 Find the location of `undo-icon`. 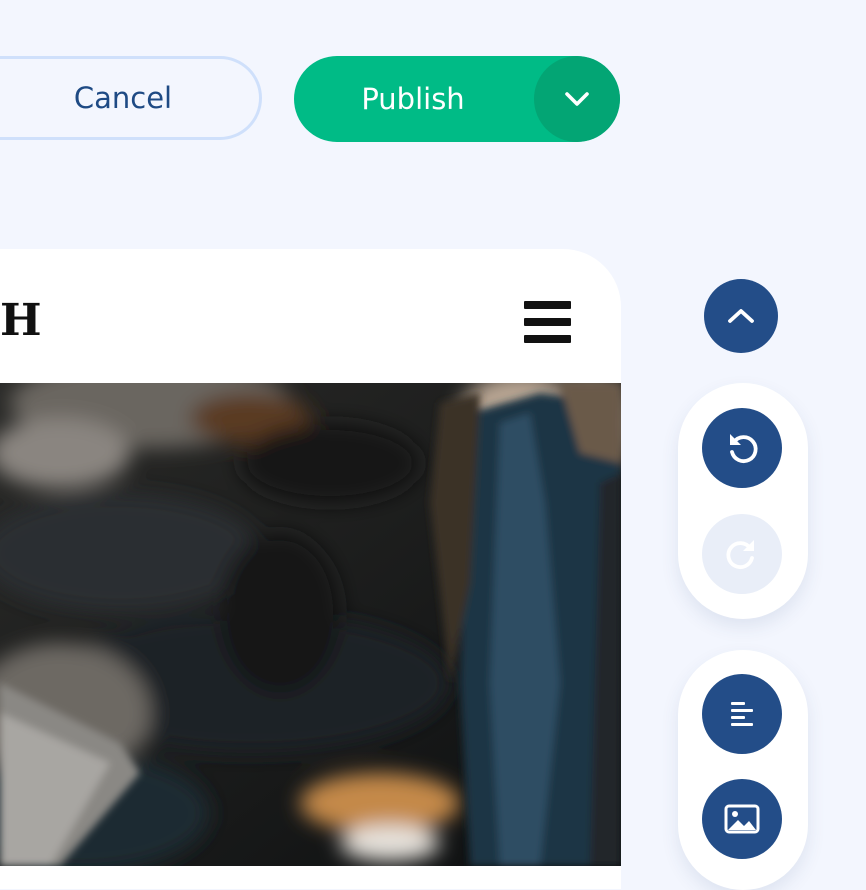

undo-icon is located at coordinates (744, 448).